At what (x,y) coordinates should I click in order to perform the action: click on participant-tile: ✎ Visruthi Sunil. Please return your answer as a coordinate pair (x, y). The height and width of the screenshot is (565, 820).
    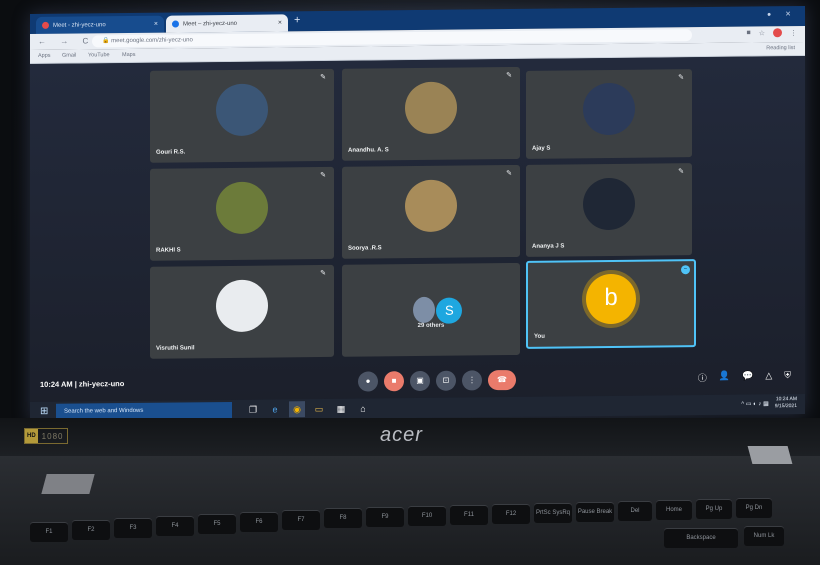
    Looking at the image, I should click on (242, 311).